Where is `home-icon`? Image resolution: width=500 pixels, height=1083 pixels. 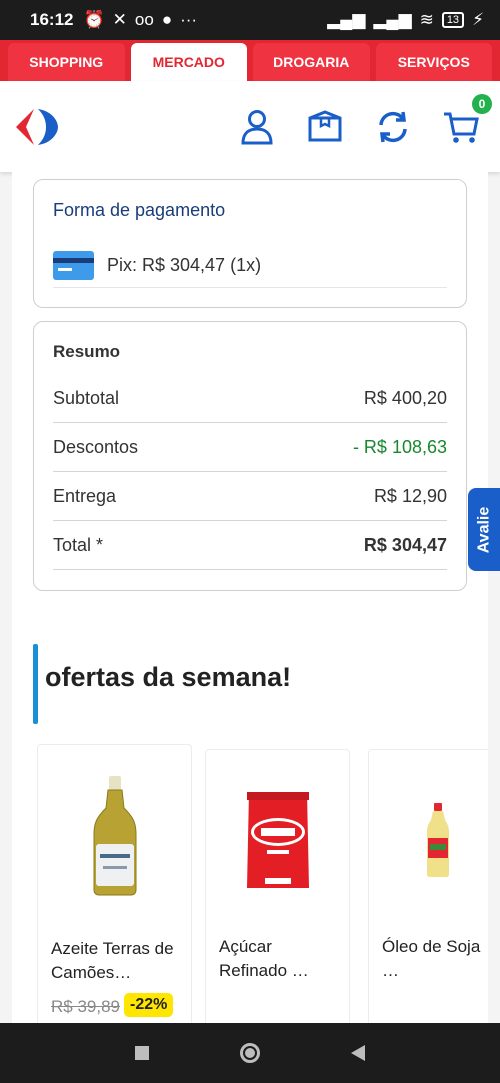
home-icon is located at coordinates (249, 1053).